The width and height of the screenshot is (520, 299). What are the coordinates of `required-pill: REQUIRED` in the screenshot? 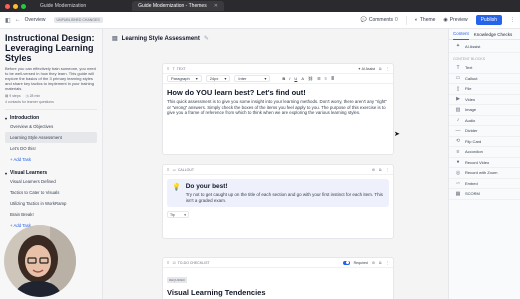 It's located at (177, 280).